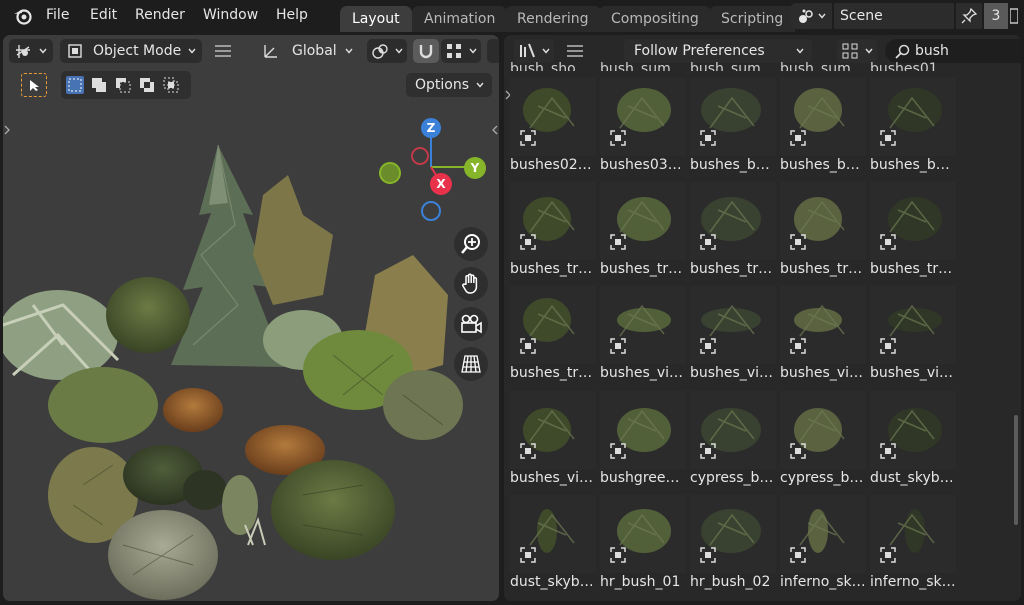  I want to click on snap-toggle-button, so click(426, 51).